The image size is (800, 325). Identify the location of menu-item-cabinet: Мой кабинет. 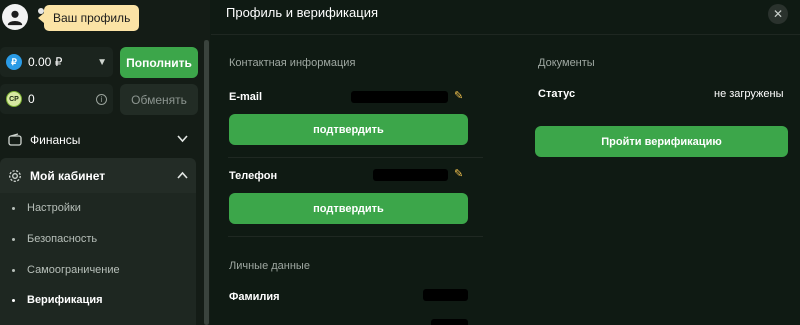
(98, 176).